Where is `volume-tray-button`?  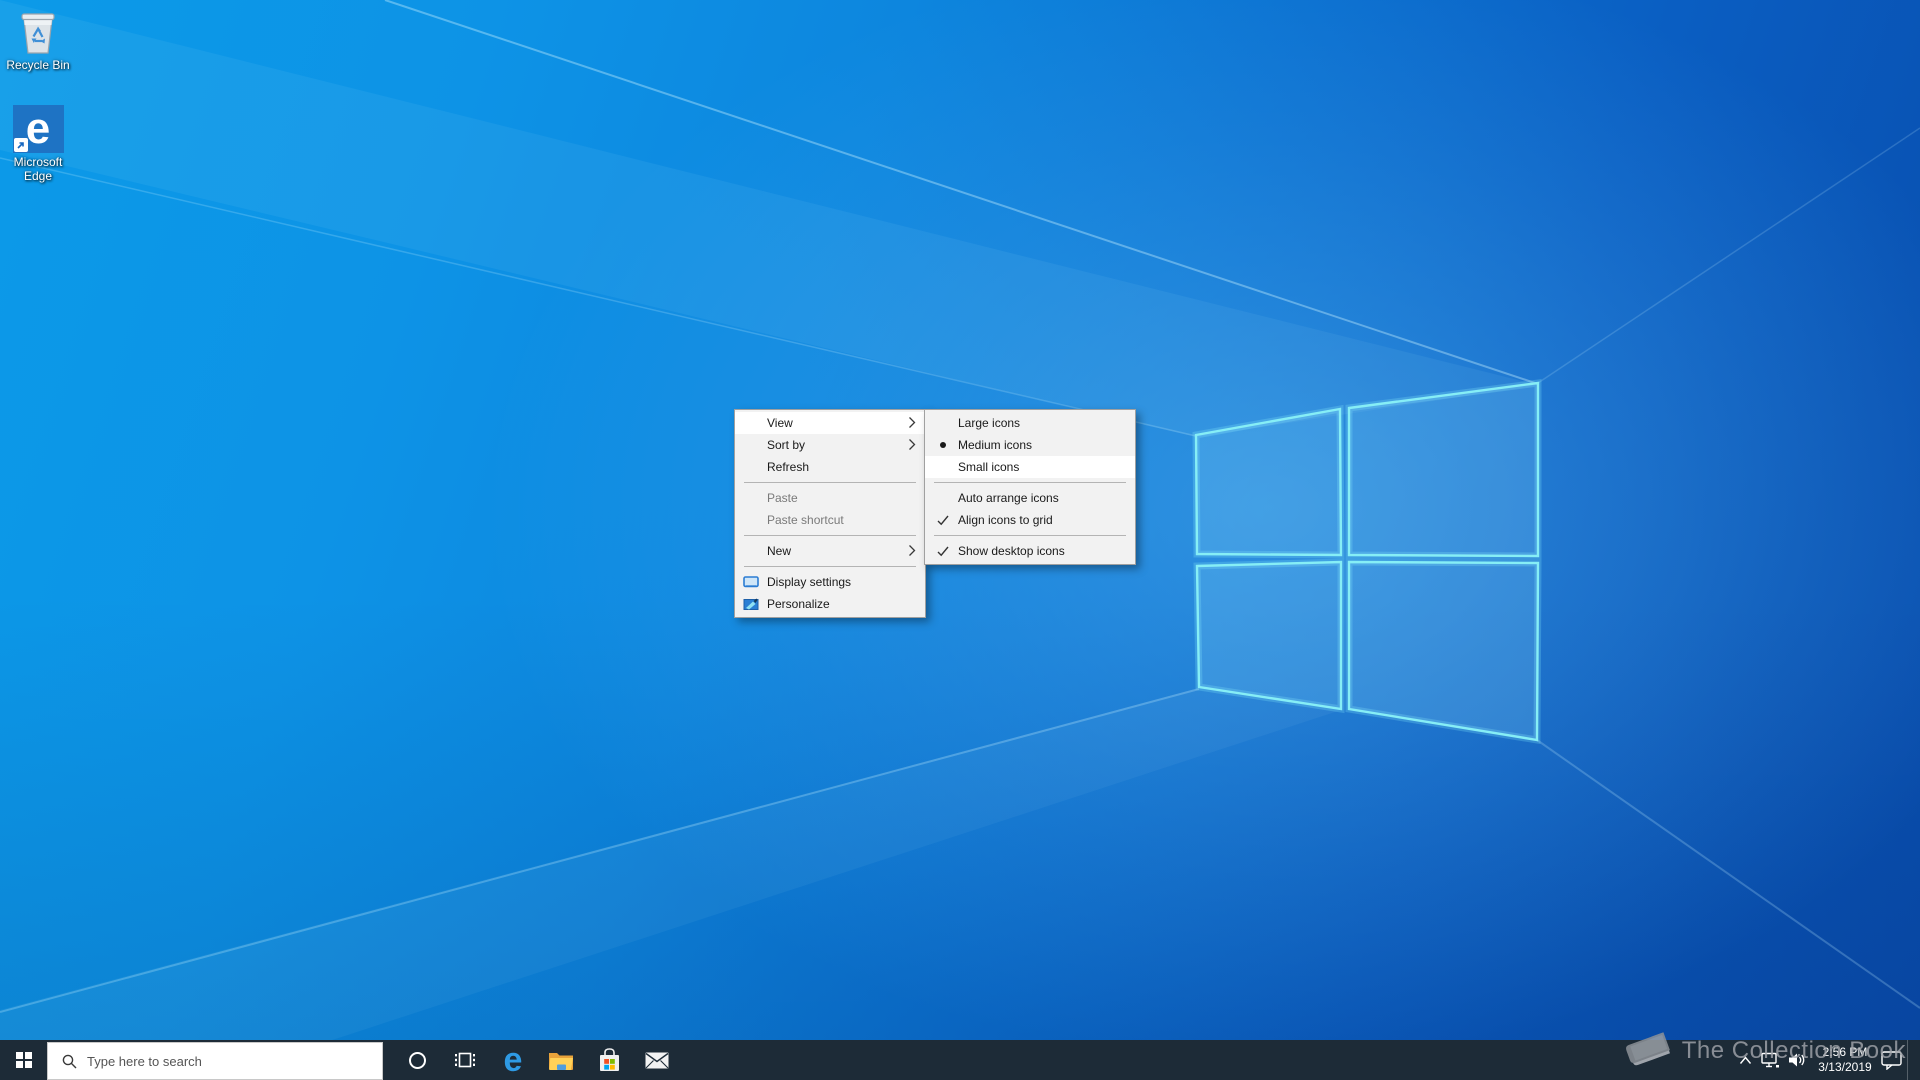
volume-tray-button is located at coordinates (1797, 1060).